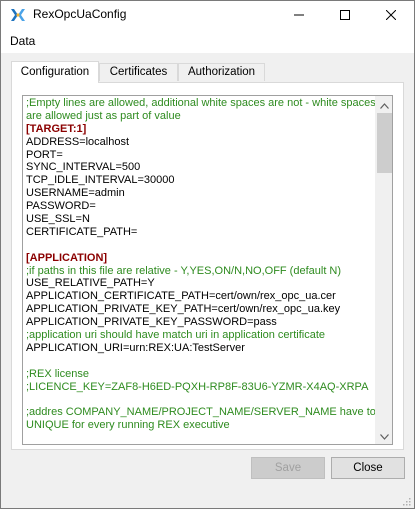  I want to click on scroll-down-arrow-icon, so click(384, 436).